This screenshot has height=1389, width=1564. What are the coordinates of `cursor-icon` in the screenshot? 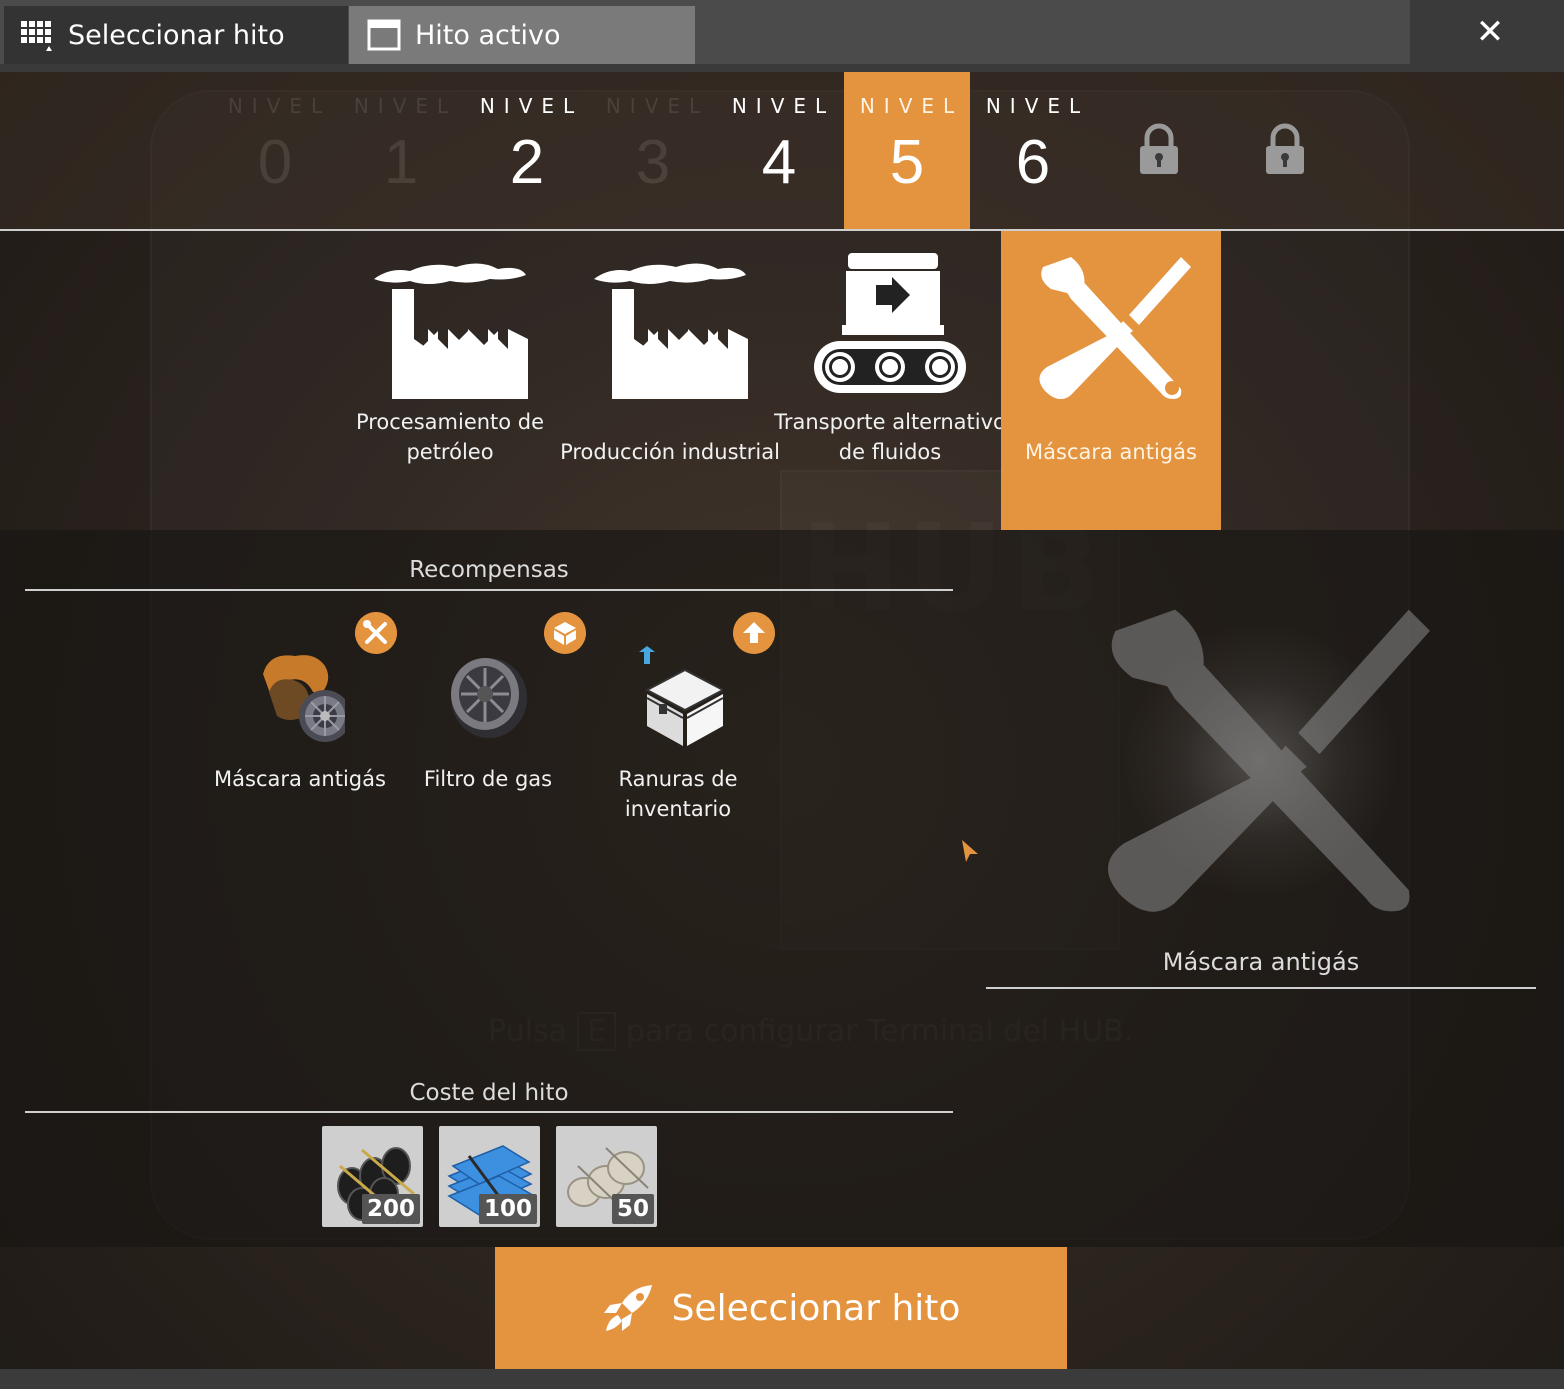 It's located at (970, 851).